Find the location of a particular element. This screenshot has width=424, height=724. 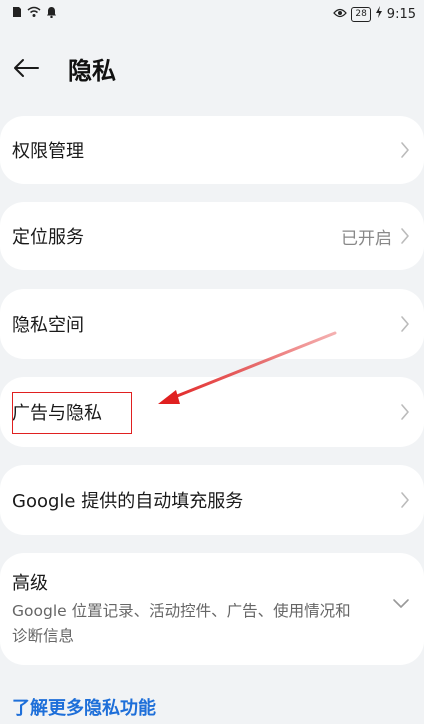

annotation-highlight-box is located at coordinates (72, 413).